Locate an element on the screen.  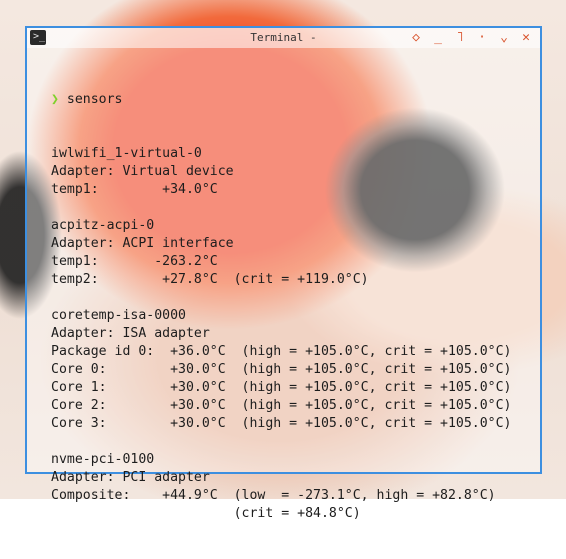
prompt-line: ❯ sensors is located at coordinates (281, 100).